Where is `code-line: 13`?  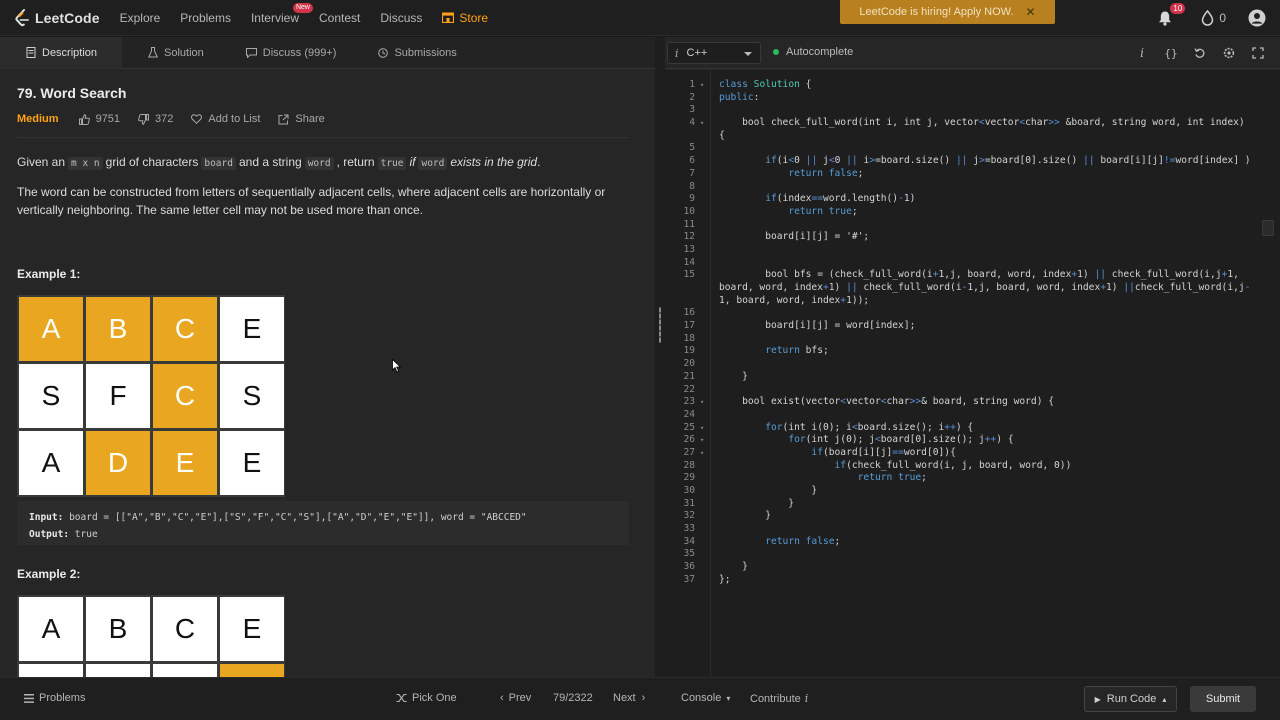 code-line: 13 is located at coordinates (970, 250).